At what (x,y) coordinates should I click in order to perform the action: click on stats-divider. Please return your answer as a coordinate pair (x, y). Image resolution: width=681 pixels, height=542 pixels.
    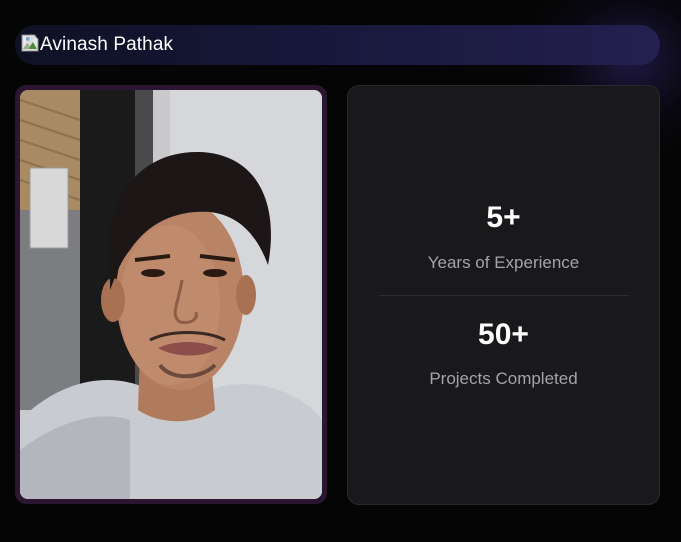
    Looking at the image, I should click on (504, 295).